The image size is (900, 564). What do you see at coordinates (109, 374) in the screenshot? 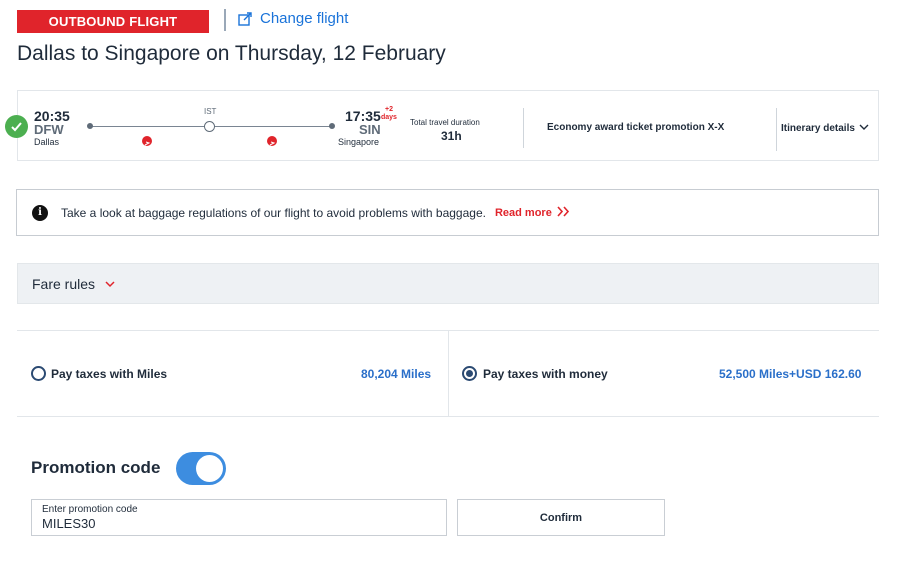
I see `pay-miles-label: Pay taxes with Miles` at bounding box center [109, 374].